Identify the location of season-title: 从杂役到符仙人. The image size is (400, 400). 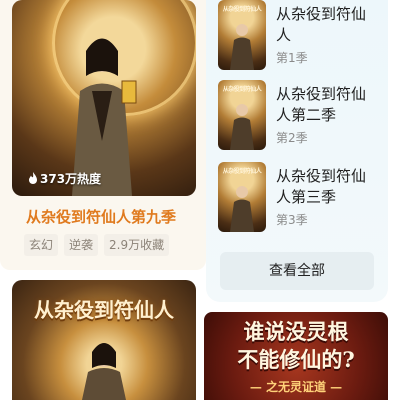
(321, 24).